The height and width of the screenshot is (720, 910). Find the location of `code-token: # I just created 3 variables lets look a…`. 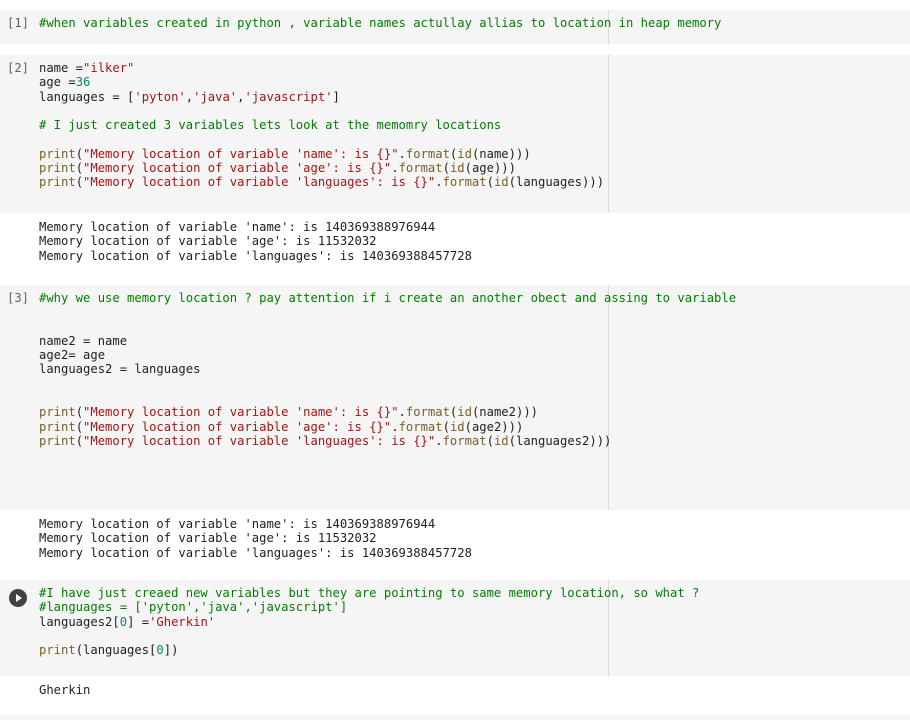

code-token: # I just created 3 variables lets look a… is located at coordinates (270, 125).